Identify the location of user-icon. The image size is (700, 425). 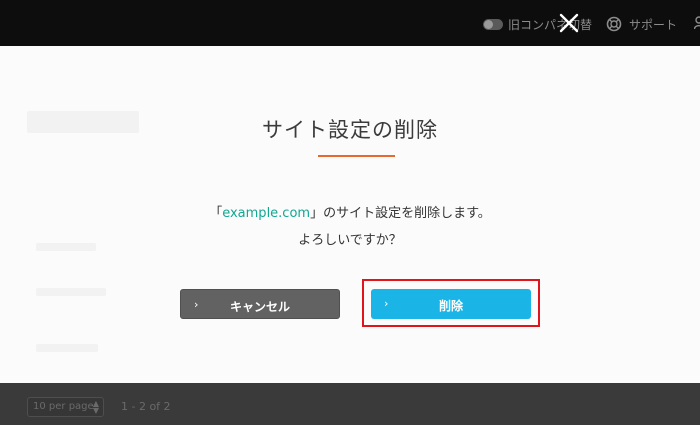
(697, 23).